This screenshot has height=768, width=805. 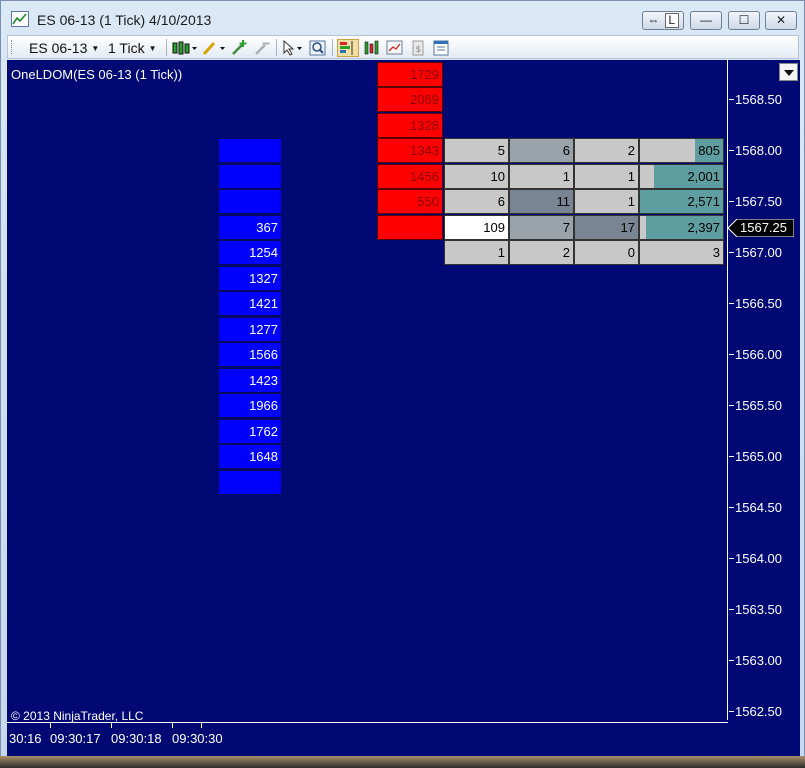 I want to click on ask-size-cell: 550, so click(x=410, y=202).